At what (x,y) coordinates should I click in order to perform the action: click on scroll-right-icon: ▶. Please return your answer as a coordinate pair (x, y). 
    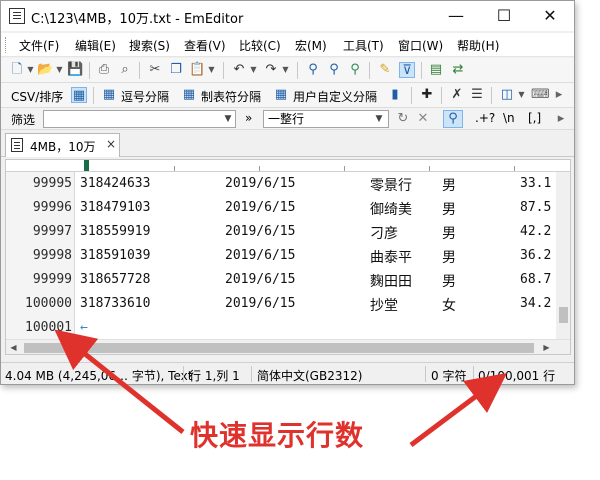
    Looking at the image, I should click on (546, 347).